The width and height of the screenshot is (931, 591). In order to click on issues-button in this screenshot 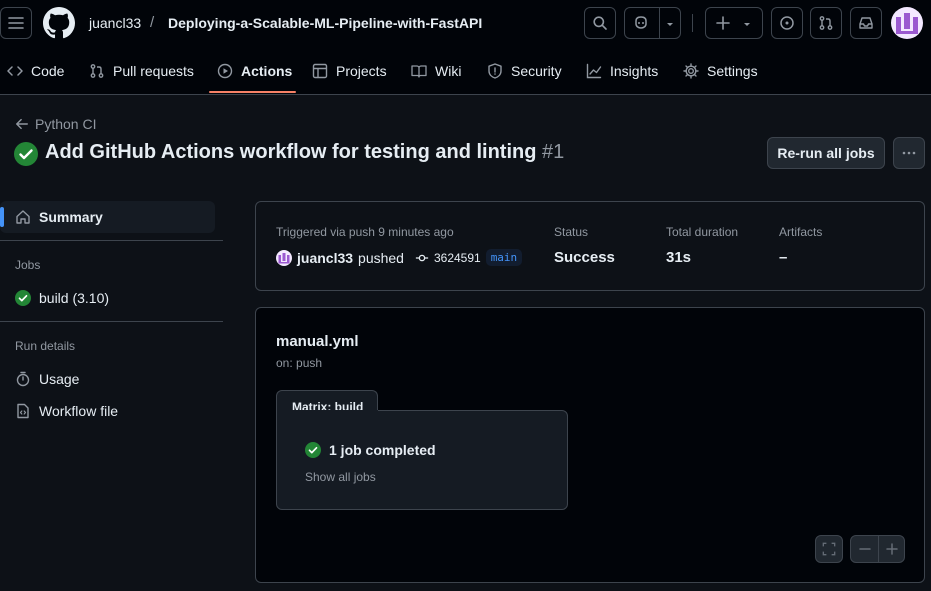, I will do `click(787, 23)`.